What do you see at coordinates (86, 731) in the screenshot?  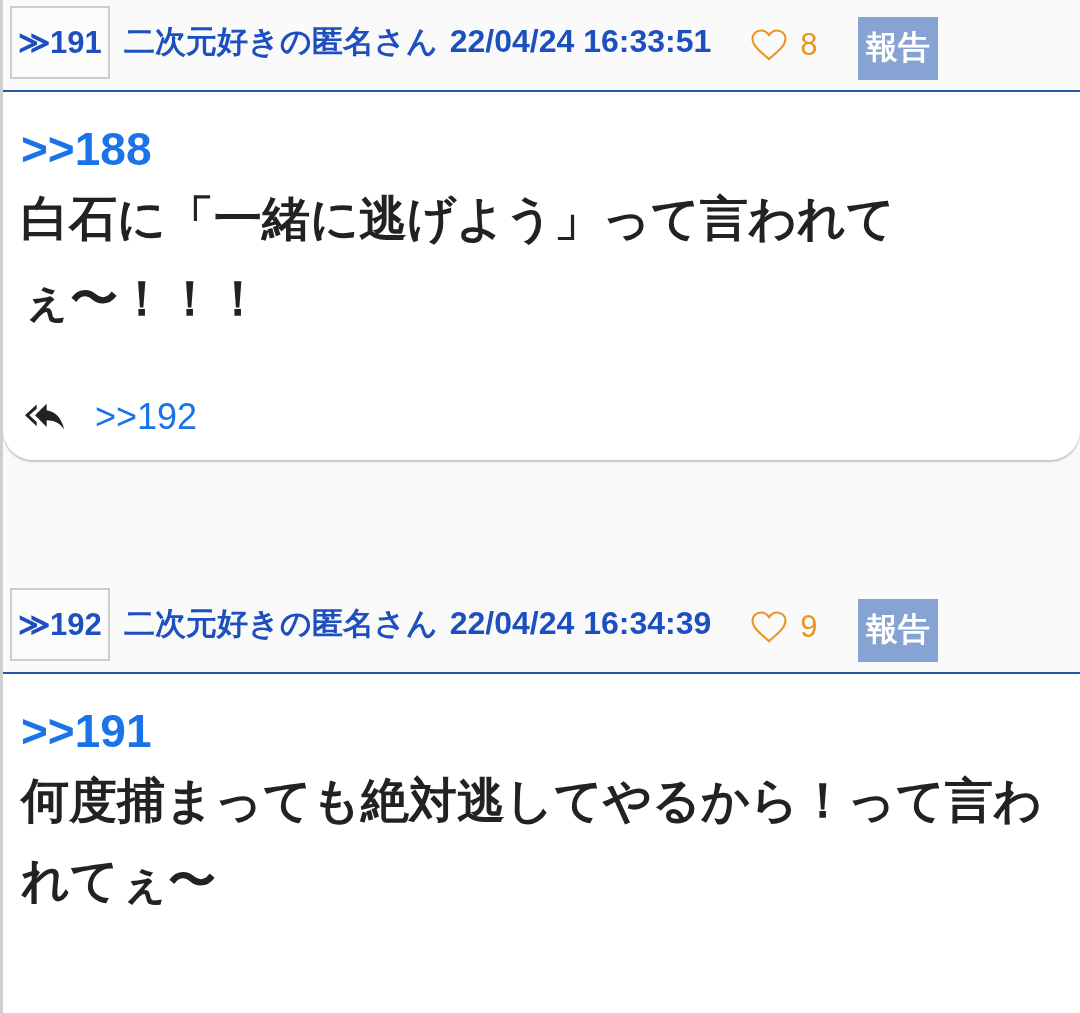 I see `anchor-link: >>191` at bounding box center [86, 731].